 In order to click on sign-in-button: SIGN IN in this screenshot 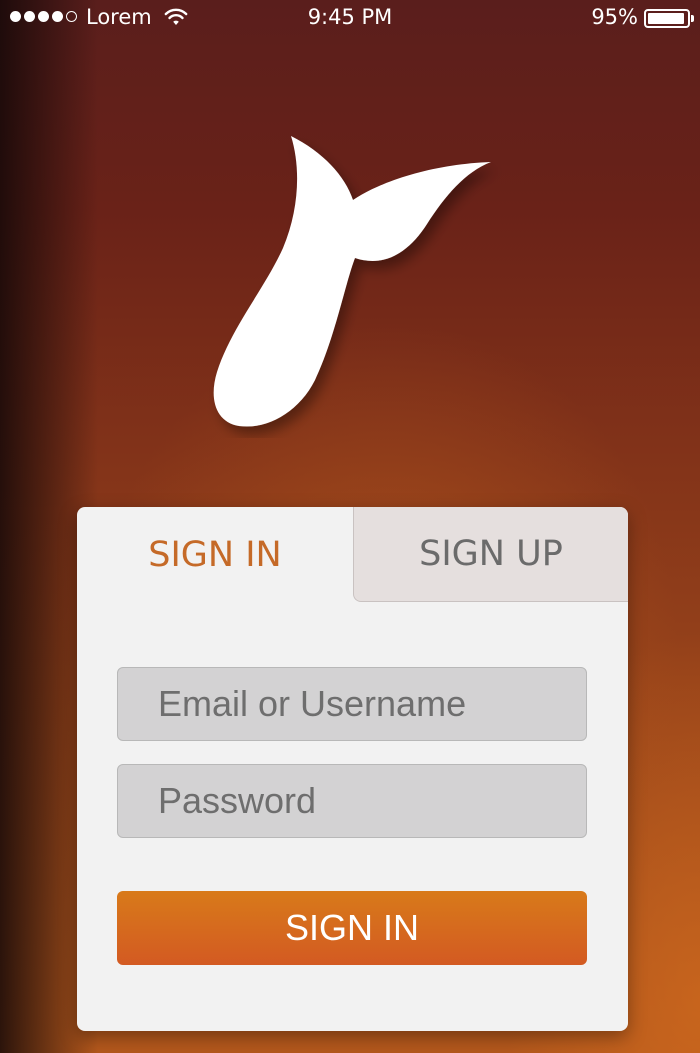, I will do `click(352, 928)`.